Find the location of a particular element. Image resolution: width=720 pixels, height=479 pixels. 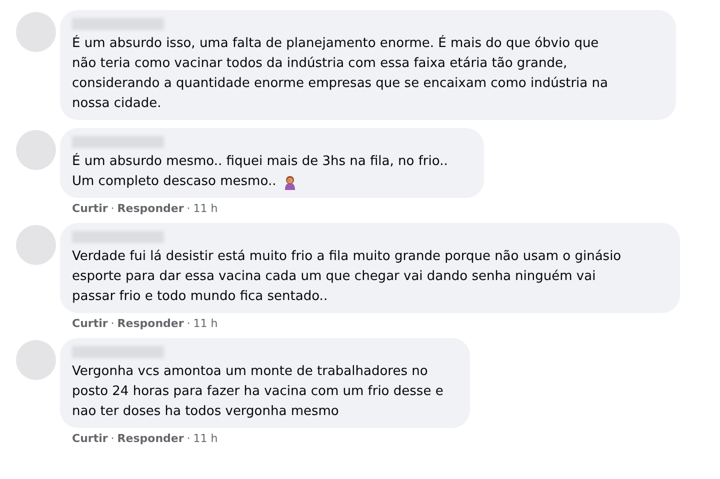

comment-text-line: Um completo descaso mesmo.. is located at coordinates (174, 182).